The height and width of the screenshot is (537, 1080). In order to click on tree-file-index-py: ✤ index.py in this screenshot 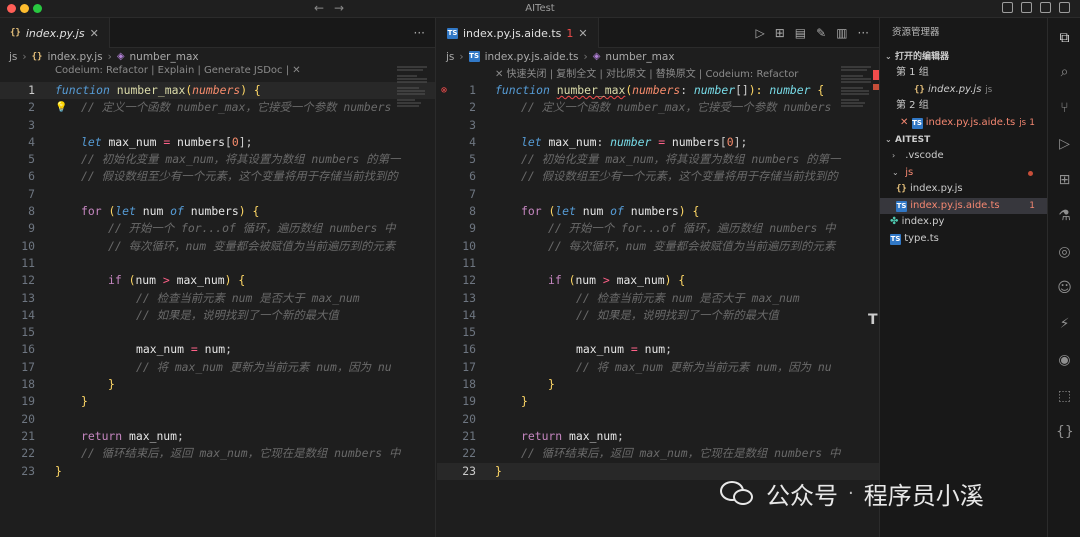, I will do `click(963, 222)`.